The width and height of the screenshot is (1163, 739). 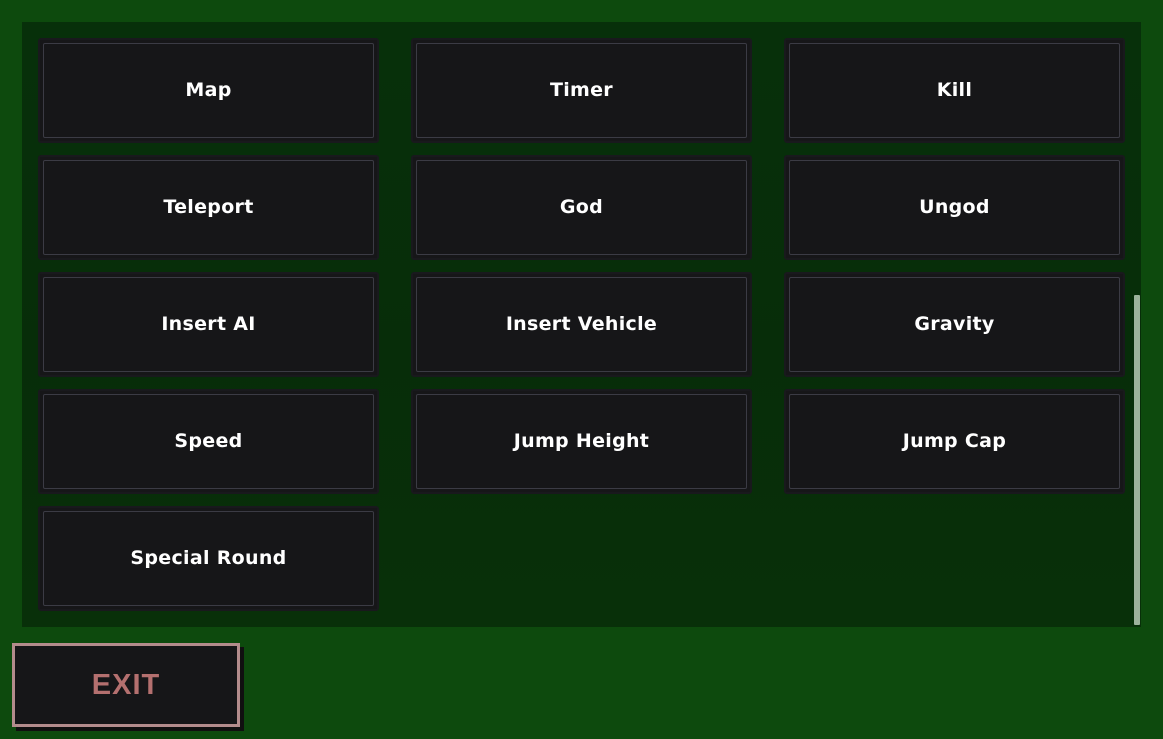 I want to click on menu-button-jump-cap: Jump Cap, so click(x=954, y=441).